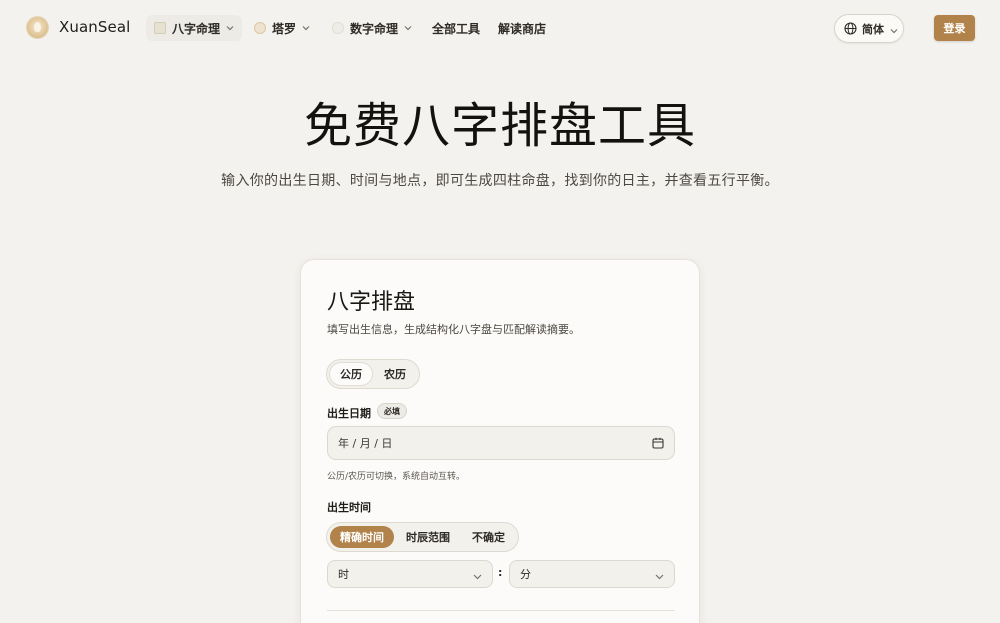 Image resolution: width=1000 pixels, height=623 pixels. What do you see at coordinates (954, 28) in the screenshot?
I see `login-button: 登录` at bounding box center [954, 28].